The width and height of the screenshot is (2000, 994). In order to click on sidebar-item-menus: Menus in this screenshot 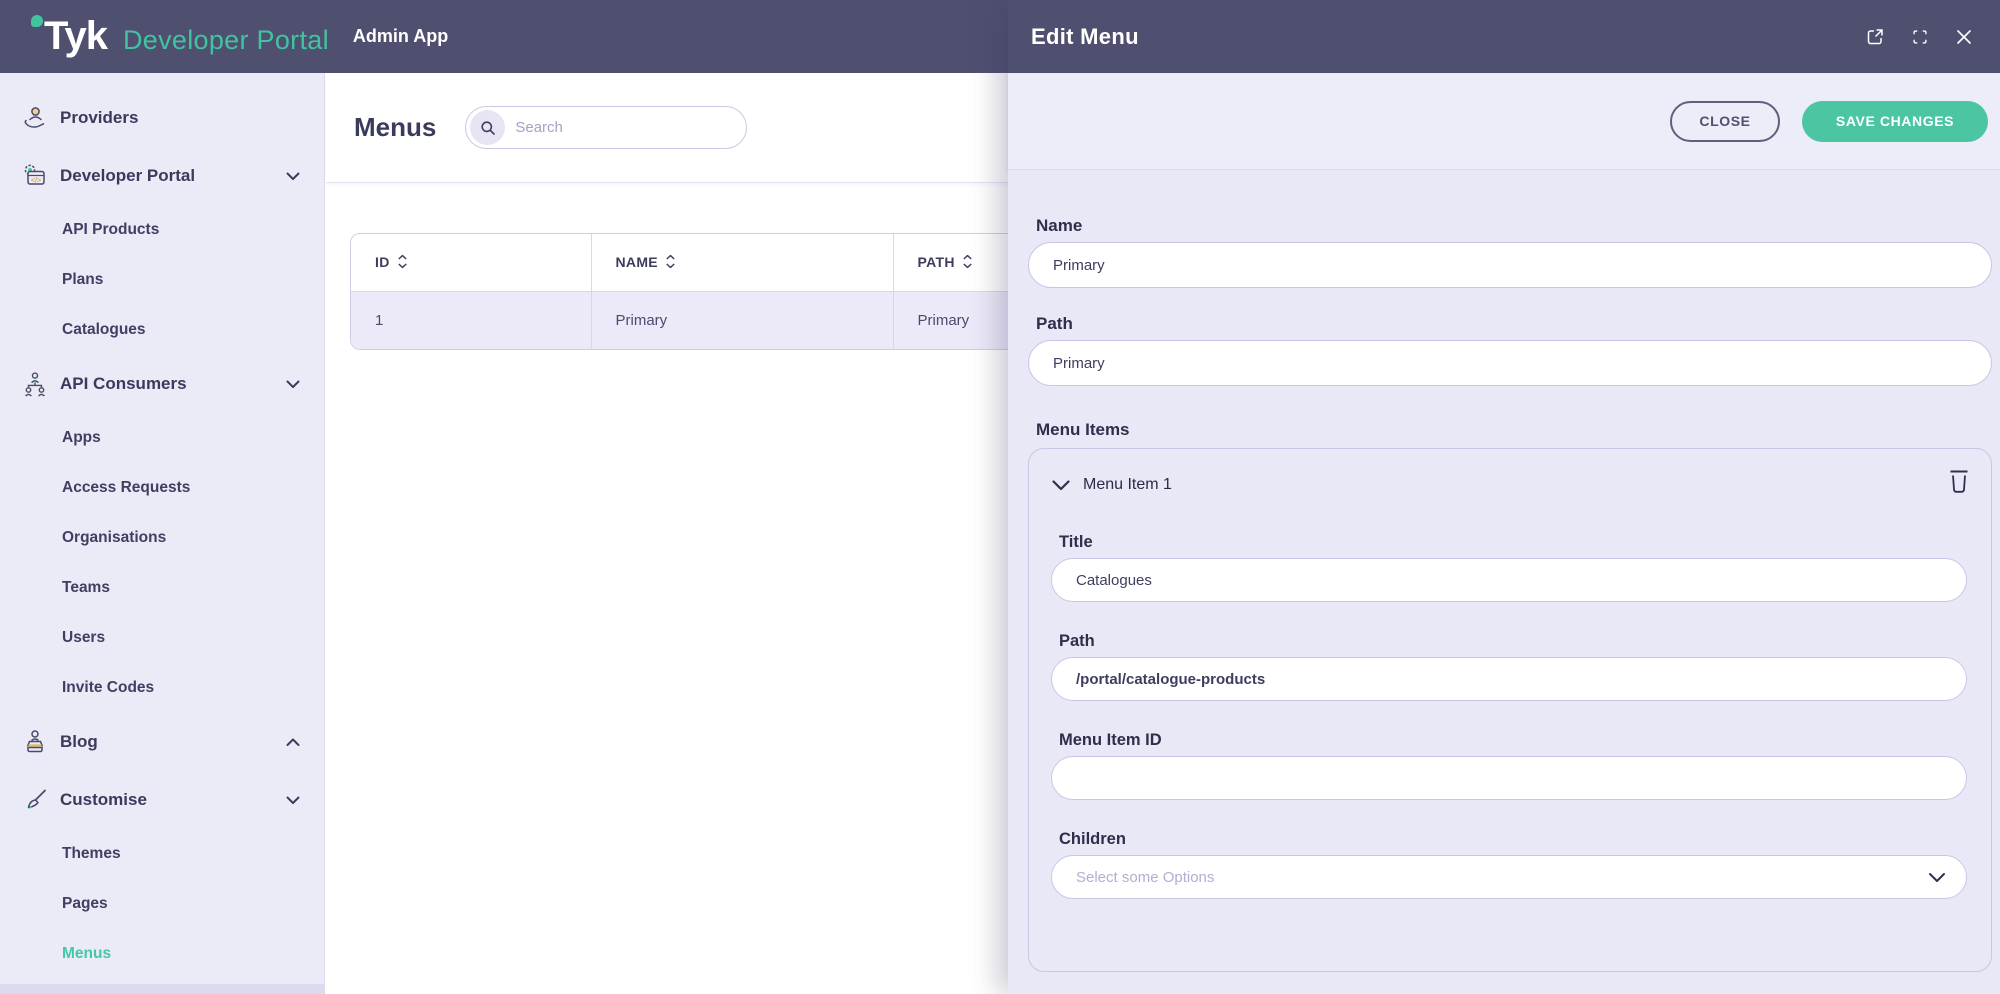, I will do `click(162, 954)`.